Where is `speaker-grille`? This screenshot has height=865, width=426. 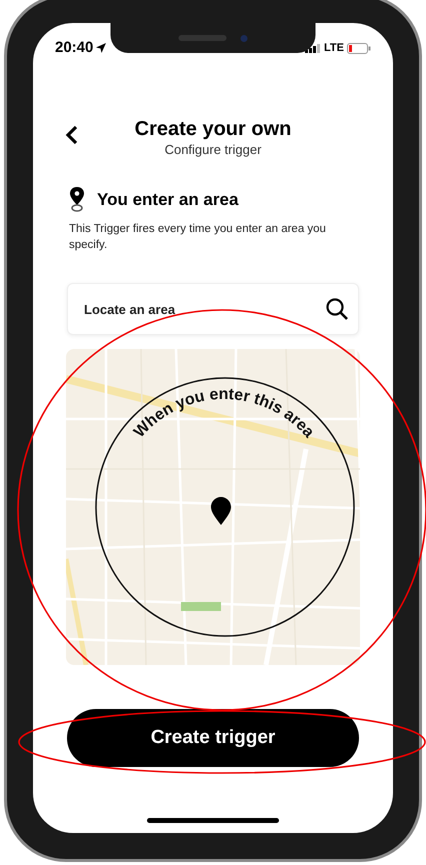 speaker-grille is located at coordinates (202, 38).